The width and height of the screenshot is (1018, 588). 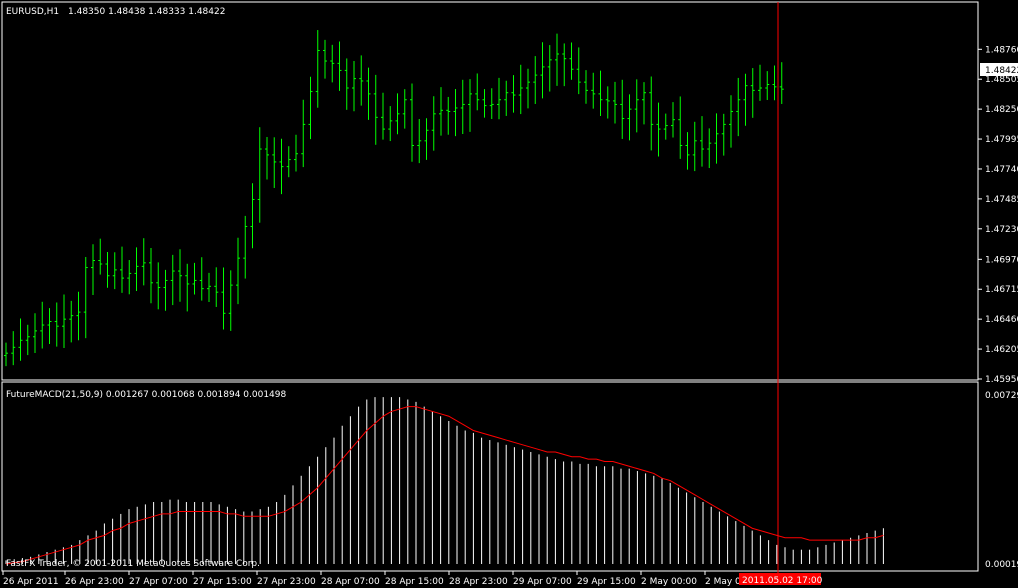 What do you see at coordinates (1001, 110) in the screenshot?
I see `price-tick-label: 1.48250` at bounding box center [1001, 110].